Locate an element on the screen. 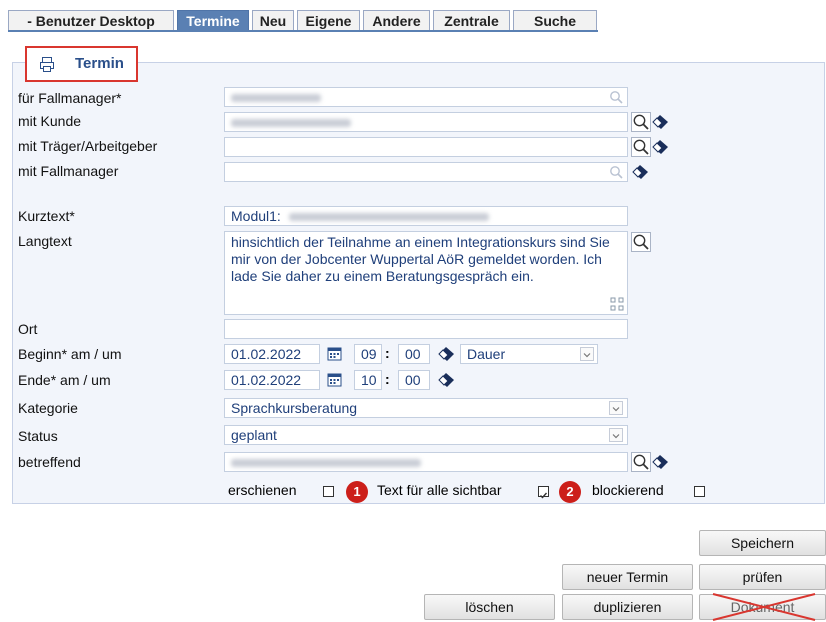 This screenshot has width=826, height=622. printer-icon is located at coordinates (47, 64).